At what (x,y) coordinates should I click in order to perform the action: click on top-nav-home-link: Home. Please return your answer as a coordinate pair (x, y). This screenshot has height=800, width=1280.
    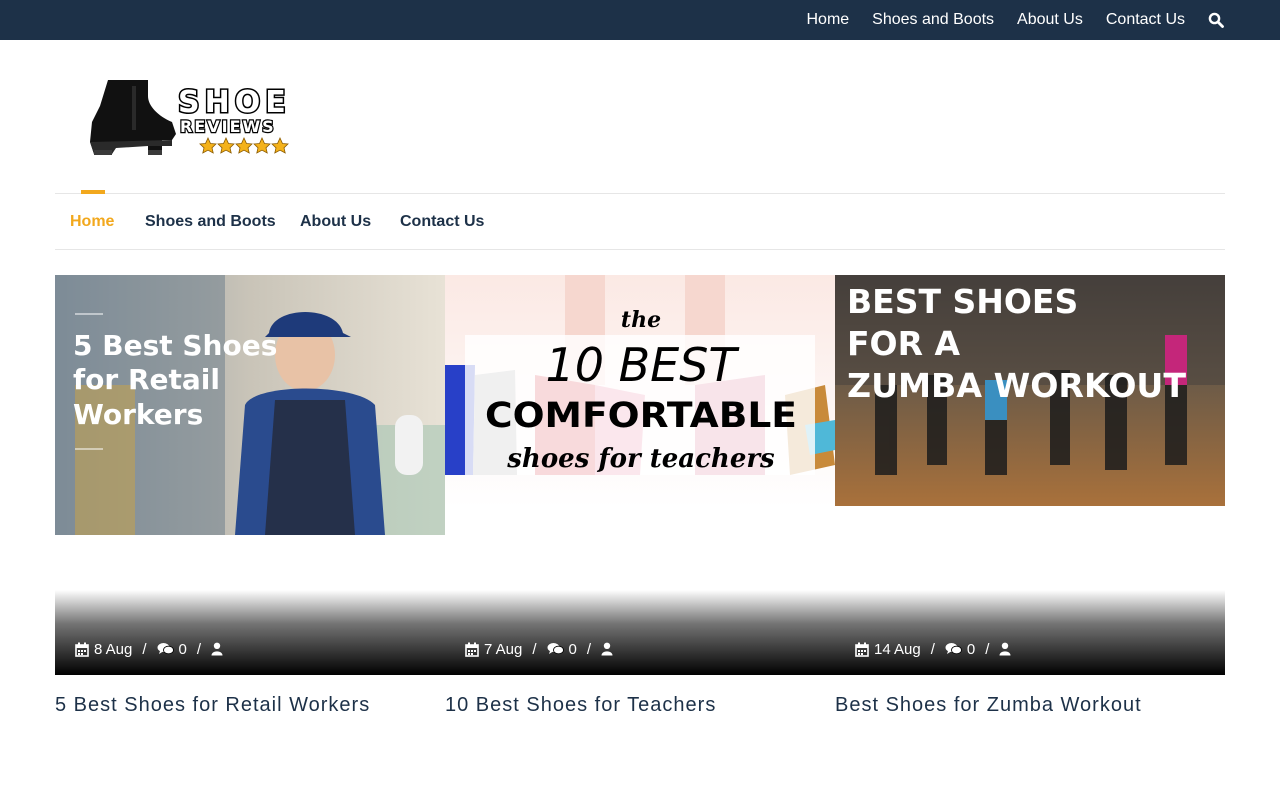
    Looking at the image, I should click on (827, 20).